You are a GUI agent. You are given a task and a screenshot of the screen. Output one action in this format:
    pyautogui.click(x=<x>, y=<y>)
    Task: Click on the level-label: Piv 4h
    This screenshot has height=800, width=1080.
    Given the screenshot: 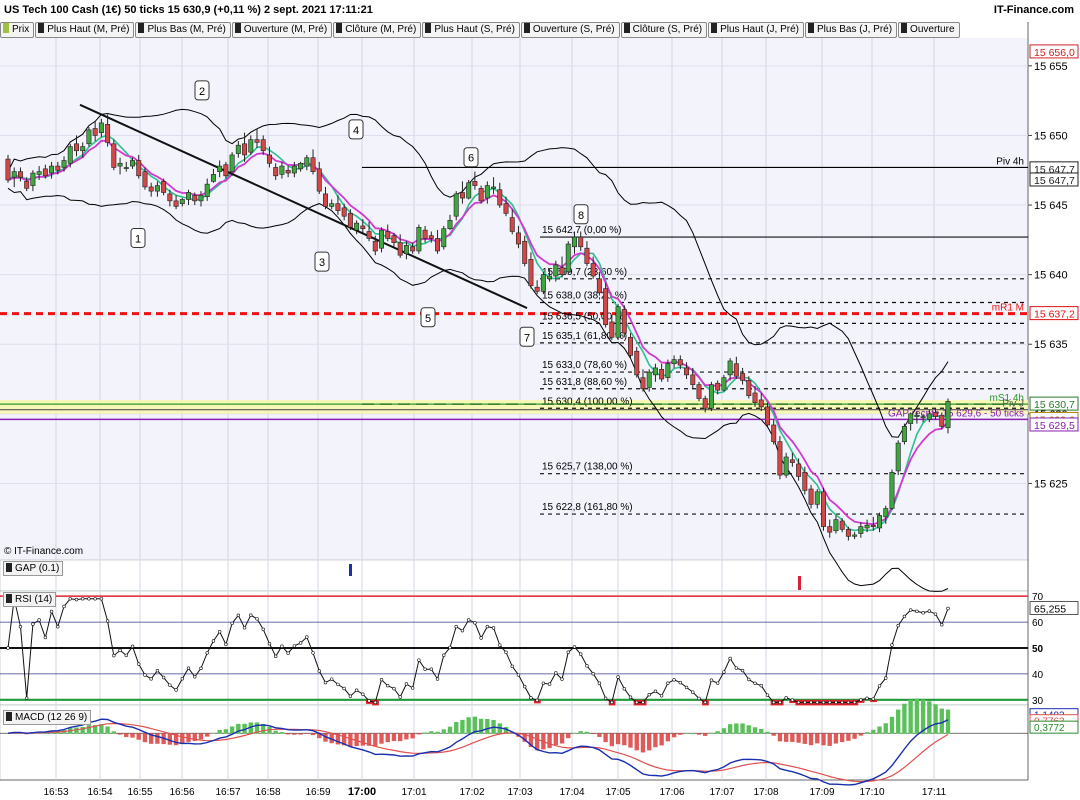 What is the action you would take?
    pyautogui.click(x=1010, y=161)
    